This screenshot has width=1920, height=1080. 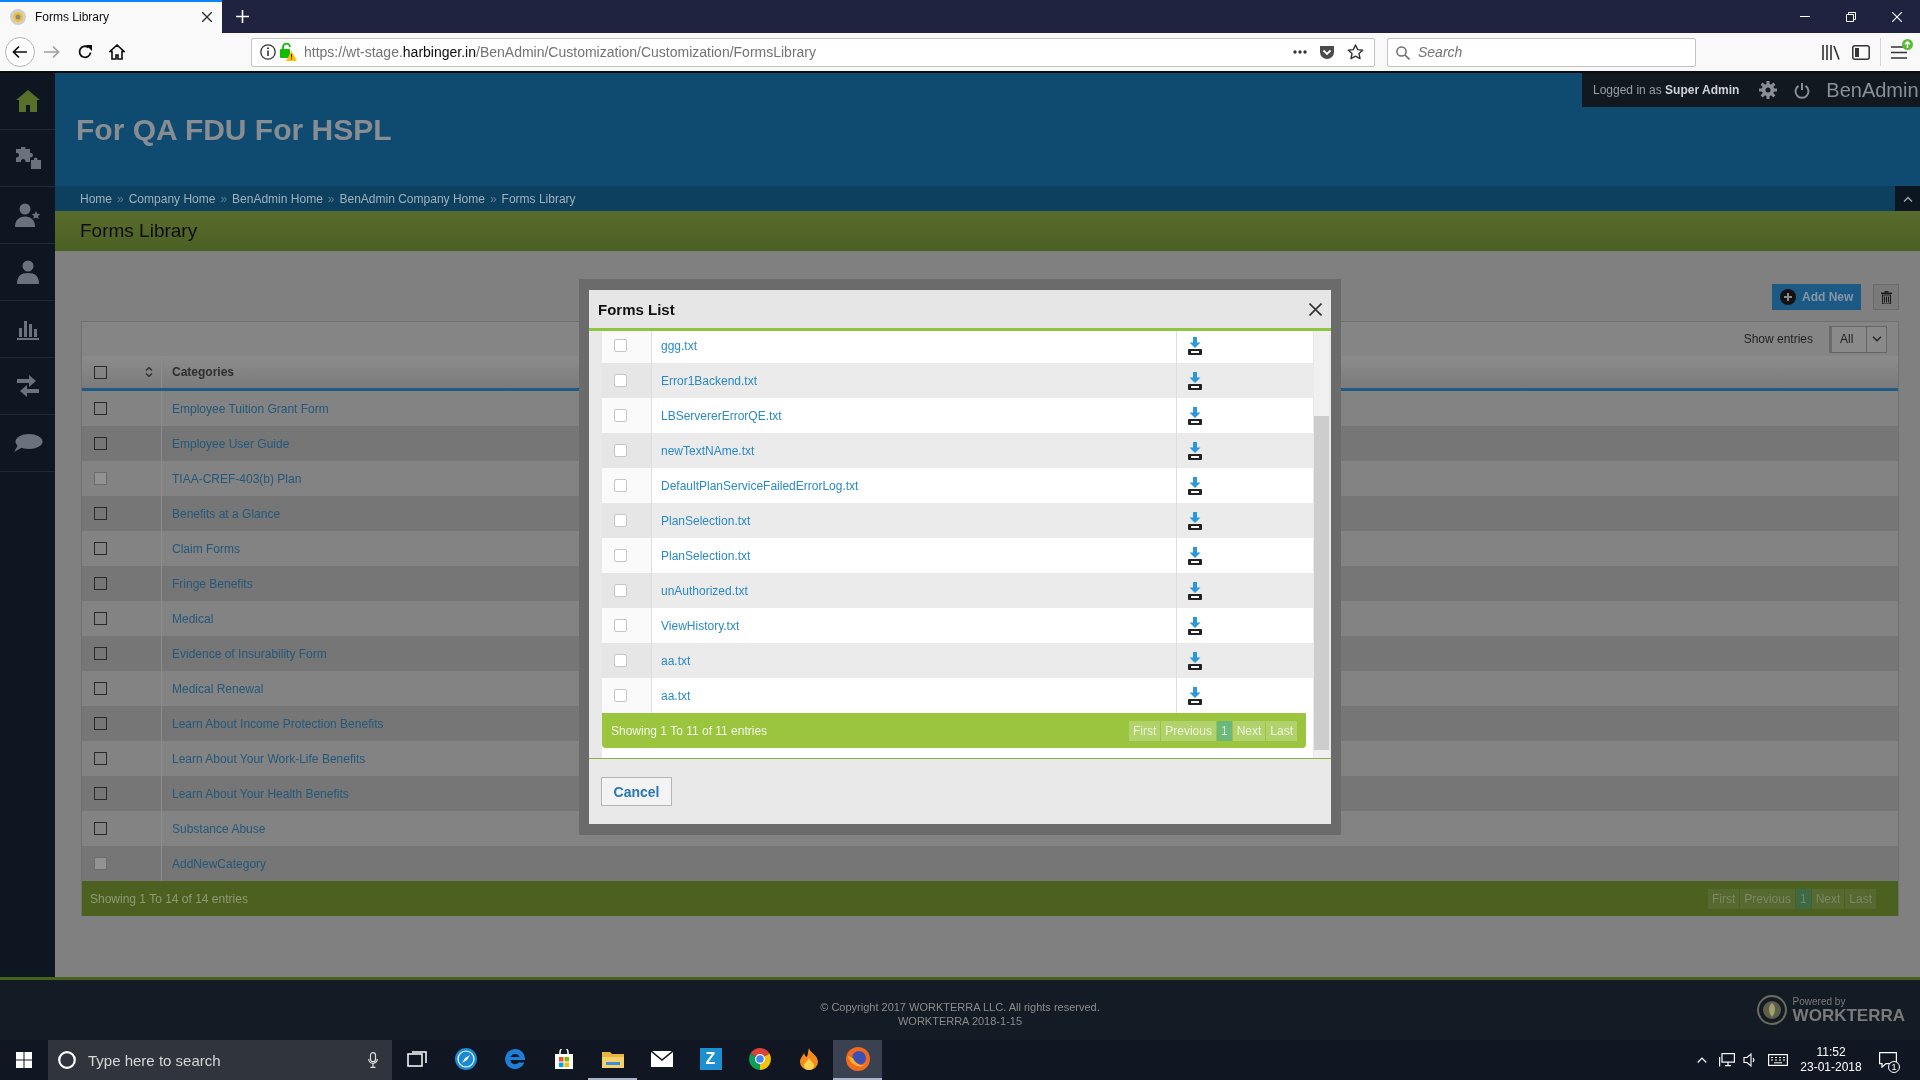 What do you see at coordinates (27, 386) in the screenshot?
I see `swap-arrows-icon` at bounding box center [27, 386].